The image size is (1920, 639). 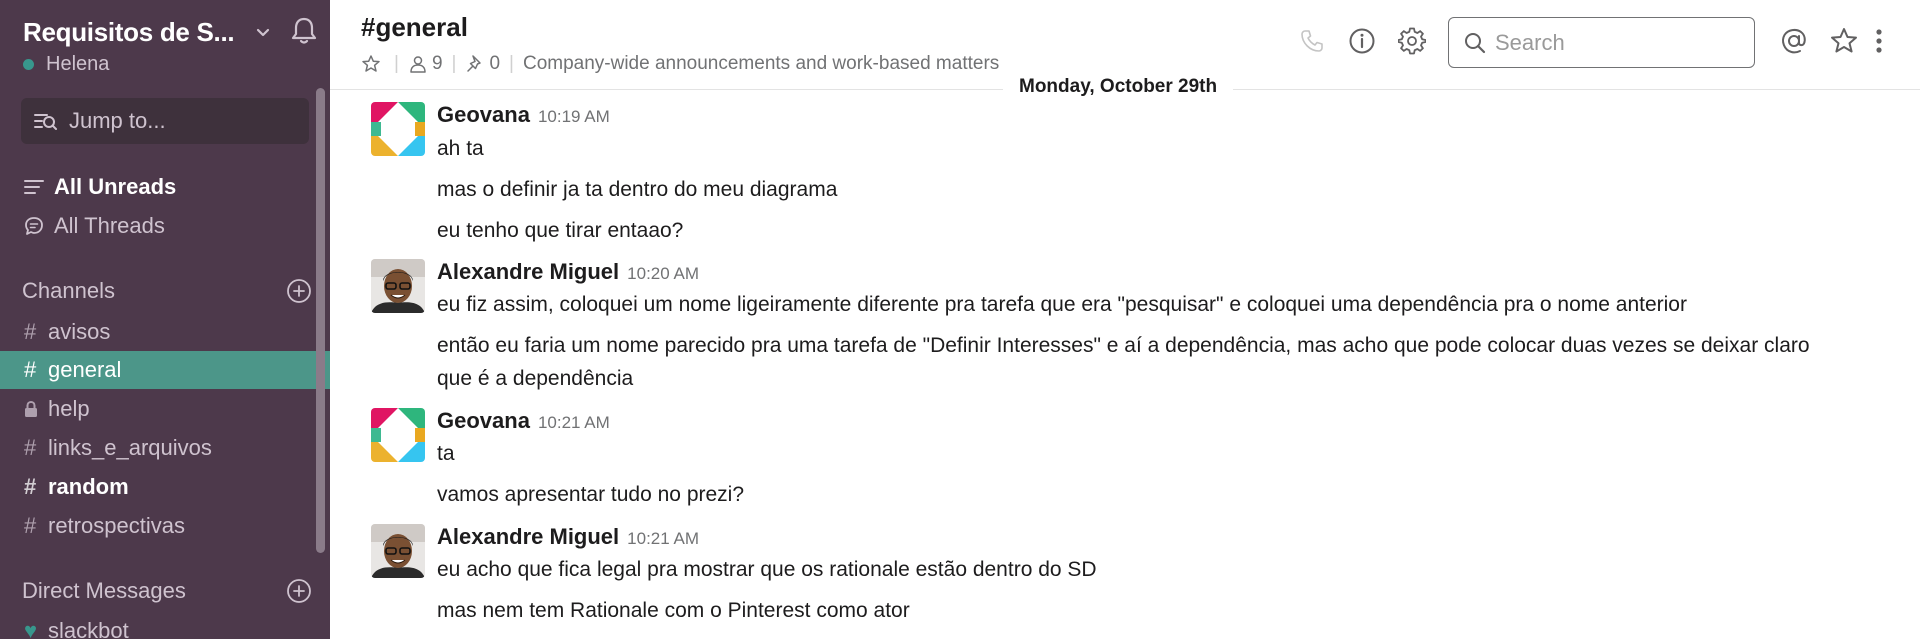 What do you see at coordinates (130, 447) in the screenshot?
I see `channel-name: links_e_arquivos` at bounding box center [130, 447].